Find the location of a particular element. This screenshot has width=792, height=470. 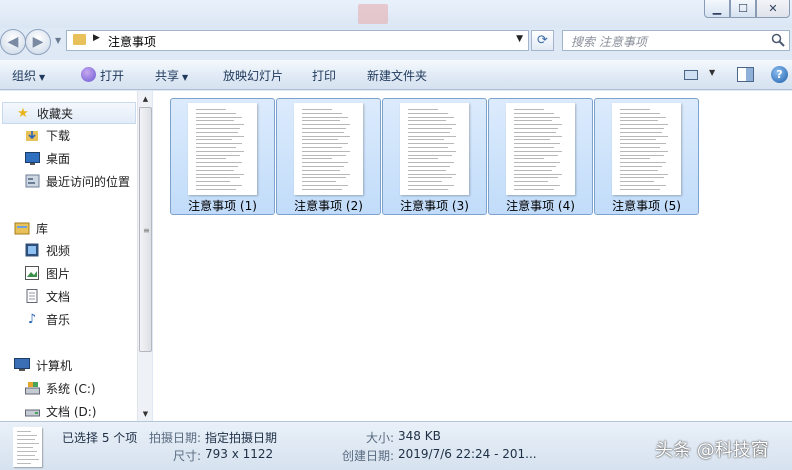

nav-music-label: 音乐 is located at coordinates (58, 319).